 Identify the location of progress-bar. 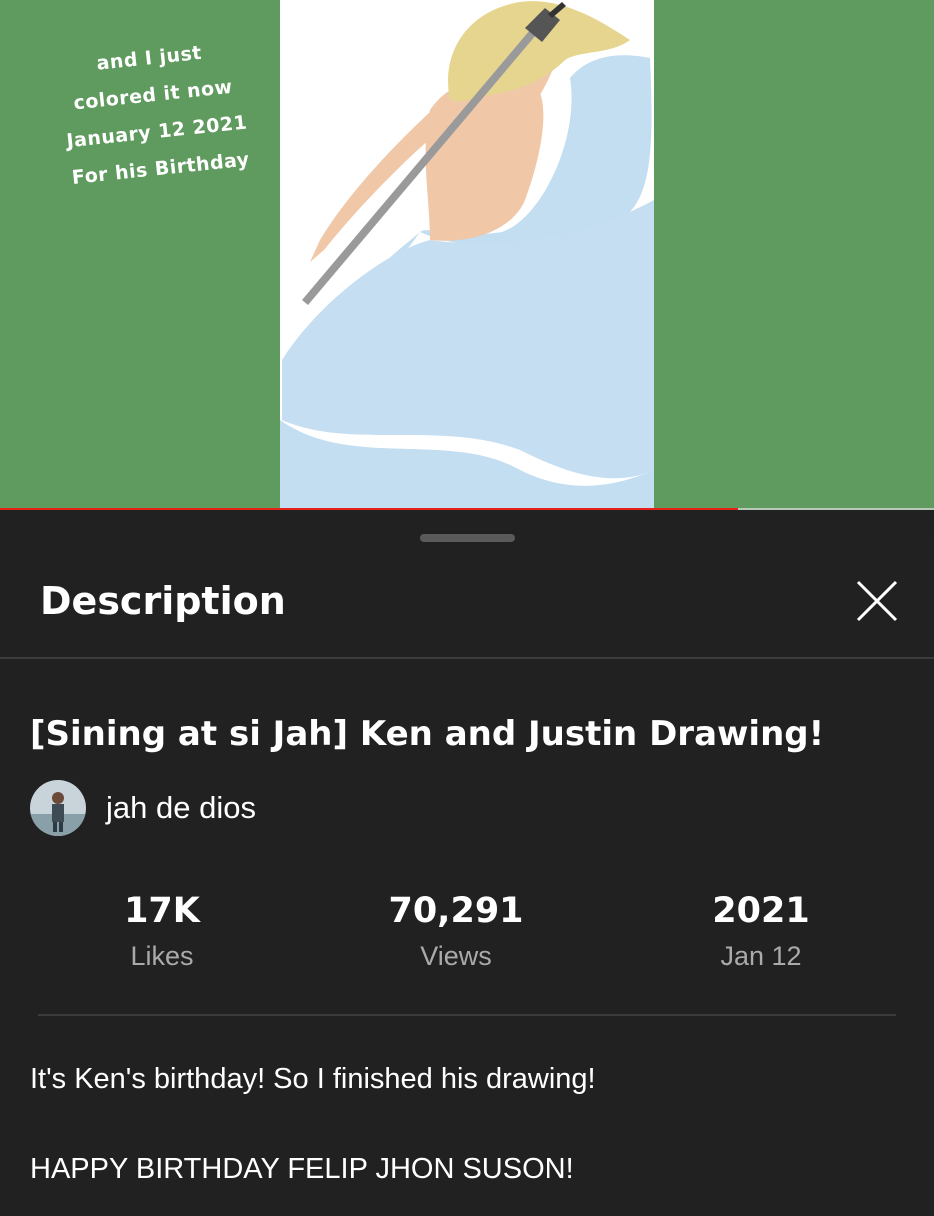
(467, 509).